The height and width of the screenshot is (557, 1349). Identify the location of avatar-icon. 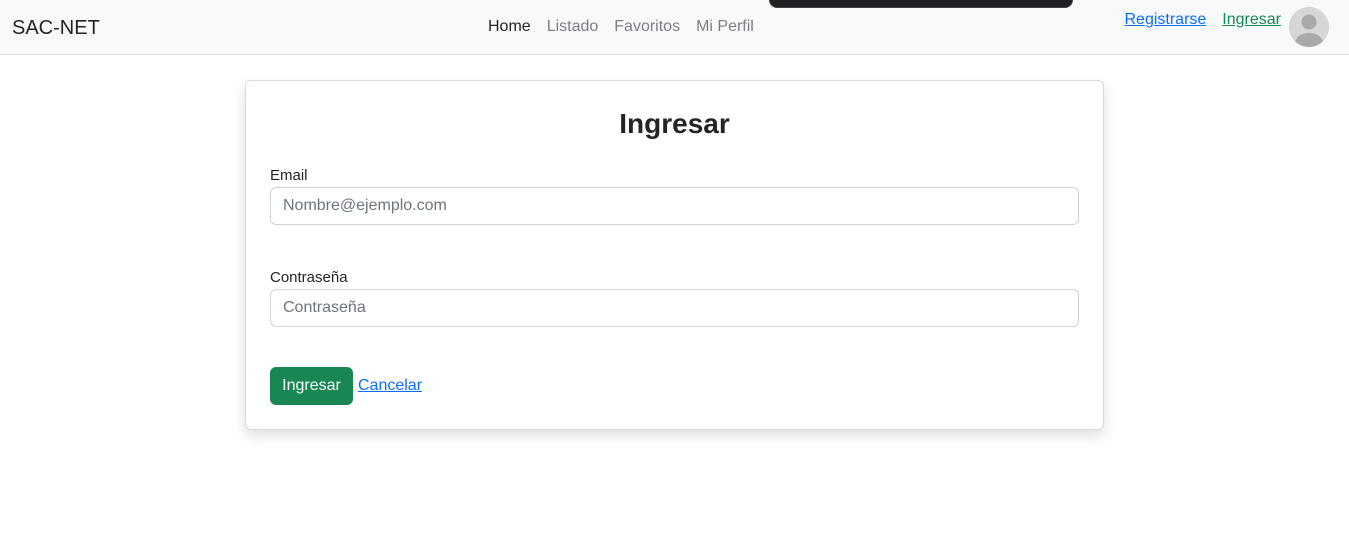
(1309, 27).